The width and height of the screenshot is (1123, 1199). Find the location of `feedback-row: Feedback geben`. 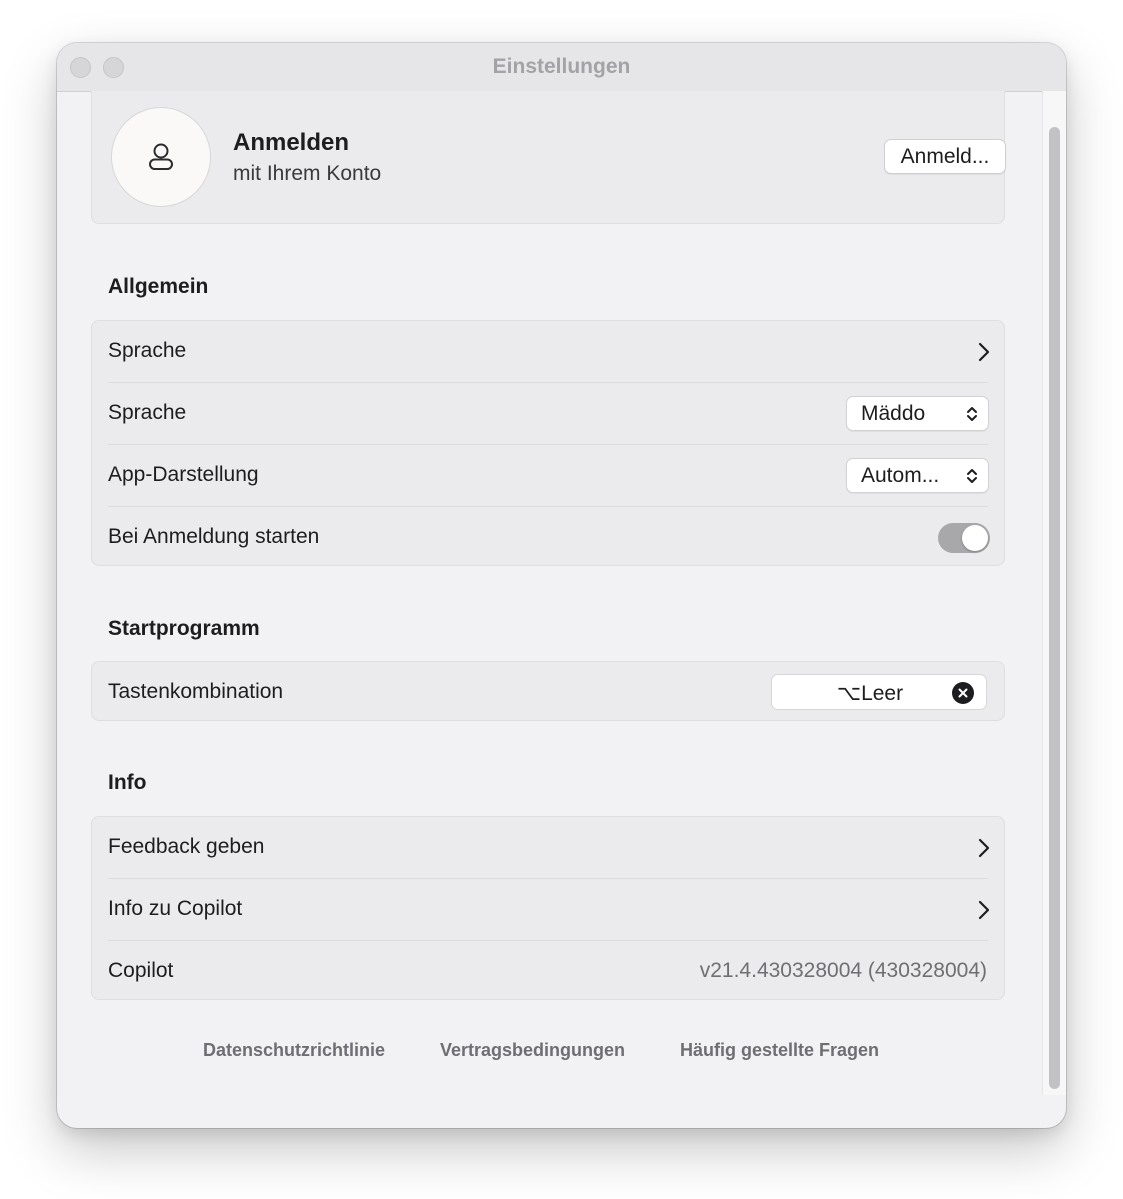

feedback-row: Feedback geben is located at coordinates (548, 848).